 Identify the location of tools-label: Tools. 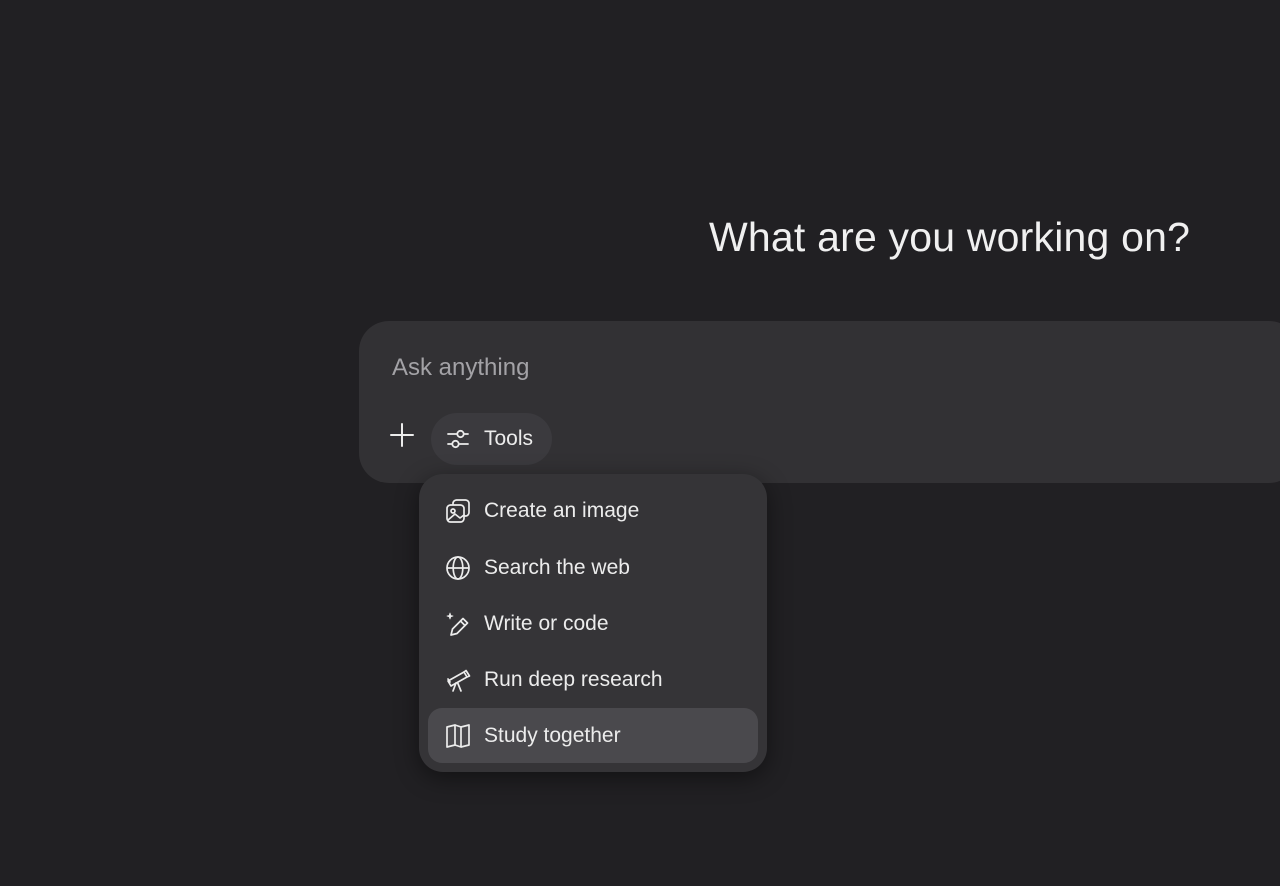
(509, 438).